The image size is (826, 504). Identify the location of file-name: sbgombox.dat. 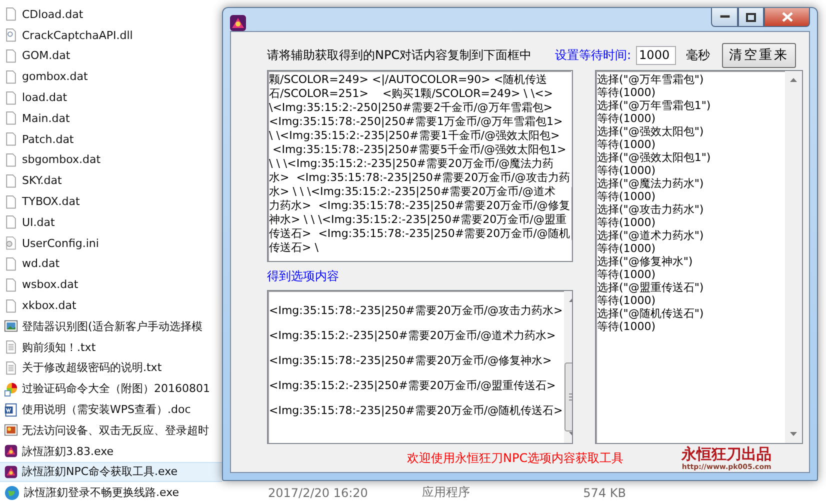
(62, 159).